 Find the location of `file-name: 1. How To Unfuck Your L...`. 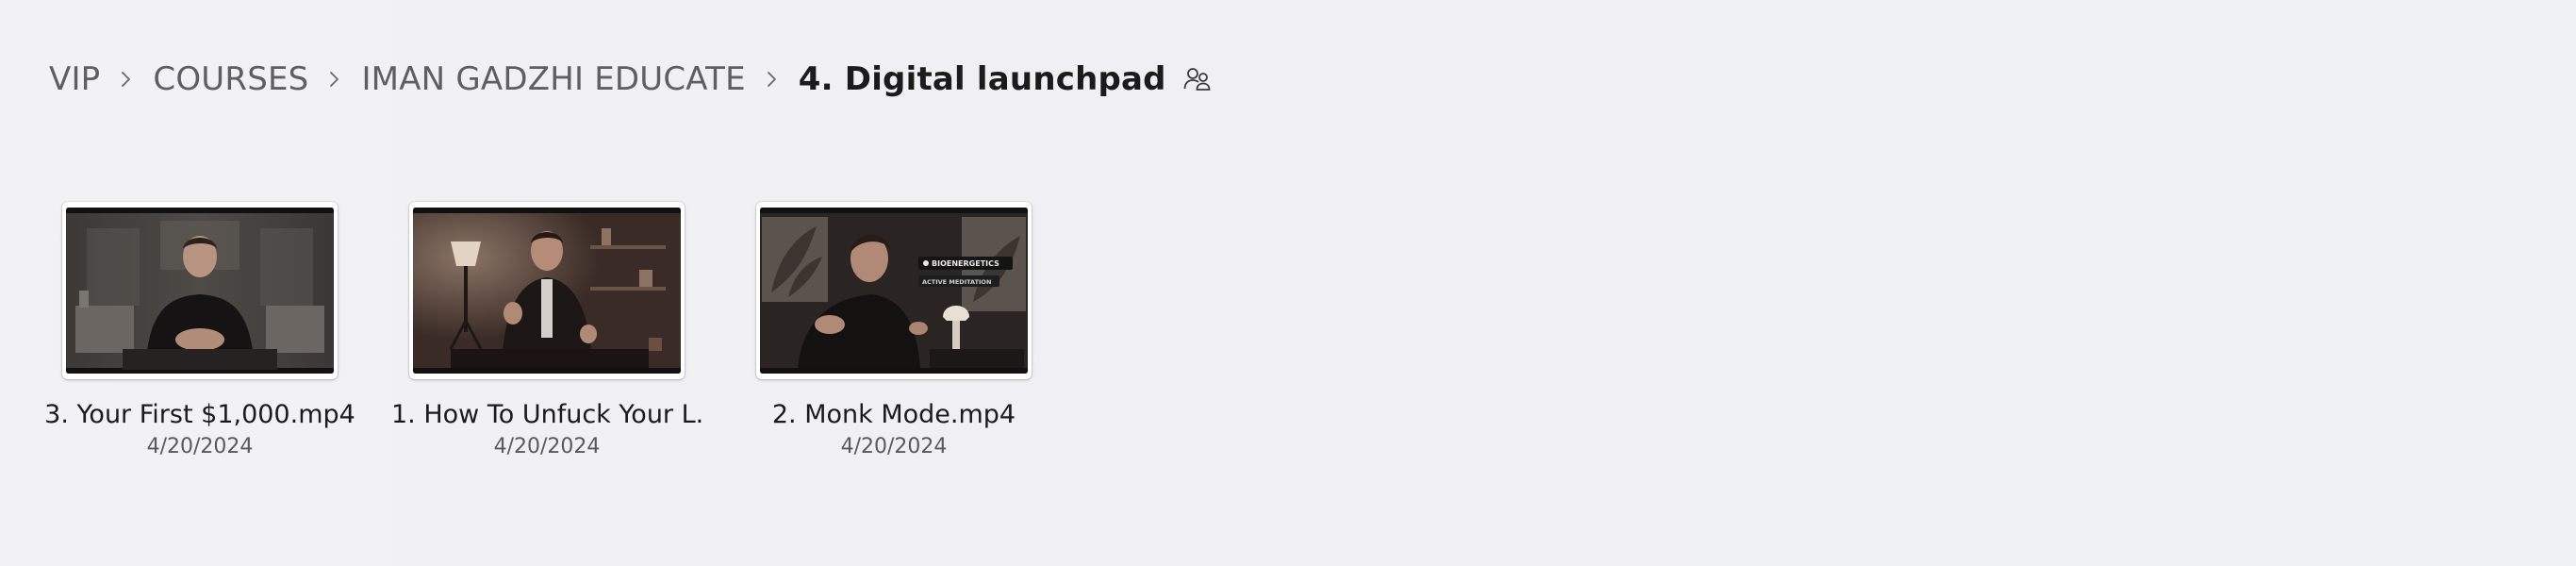

file-name: 1. How To Unfuck Your L... is located at coordinates (546, 414).